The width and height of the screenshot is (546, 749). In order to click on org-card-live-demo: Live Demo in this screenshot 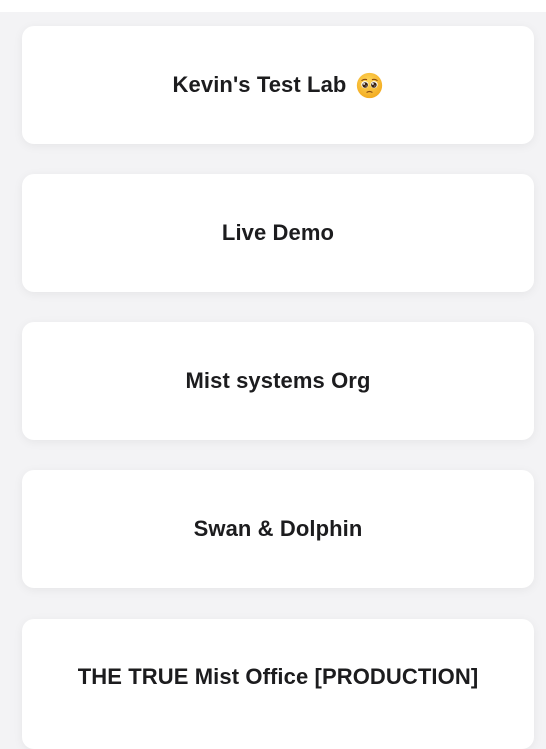, I will do `click(278, 233)`.